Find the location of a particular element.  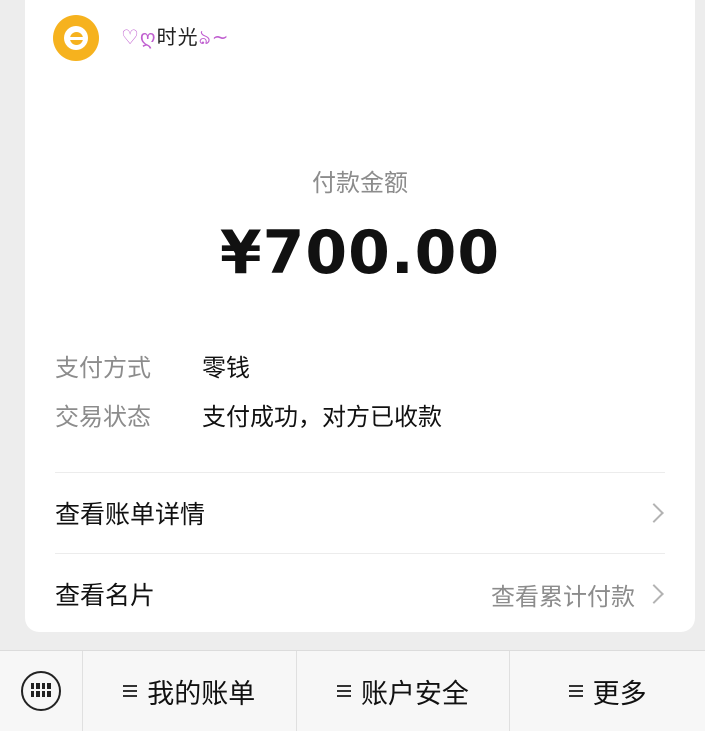

keyboard-icon is located at coordinates (40, 691).